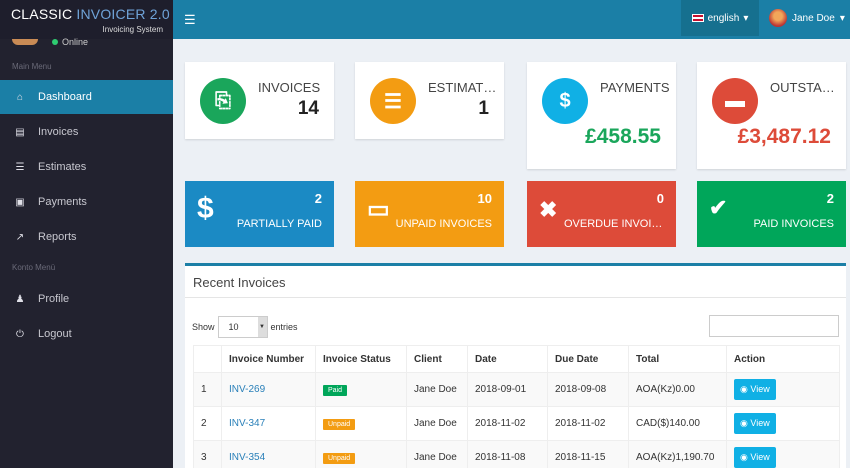  Describe the element at coordinates (771, 214) in the screenshot. I see `tile-paid-invoices: ✔ 2 PAID INVOICES` at that location.